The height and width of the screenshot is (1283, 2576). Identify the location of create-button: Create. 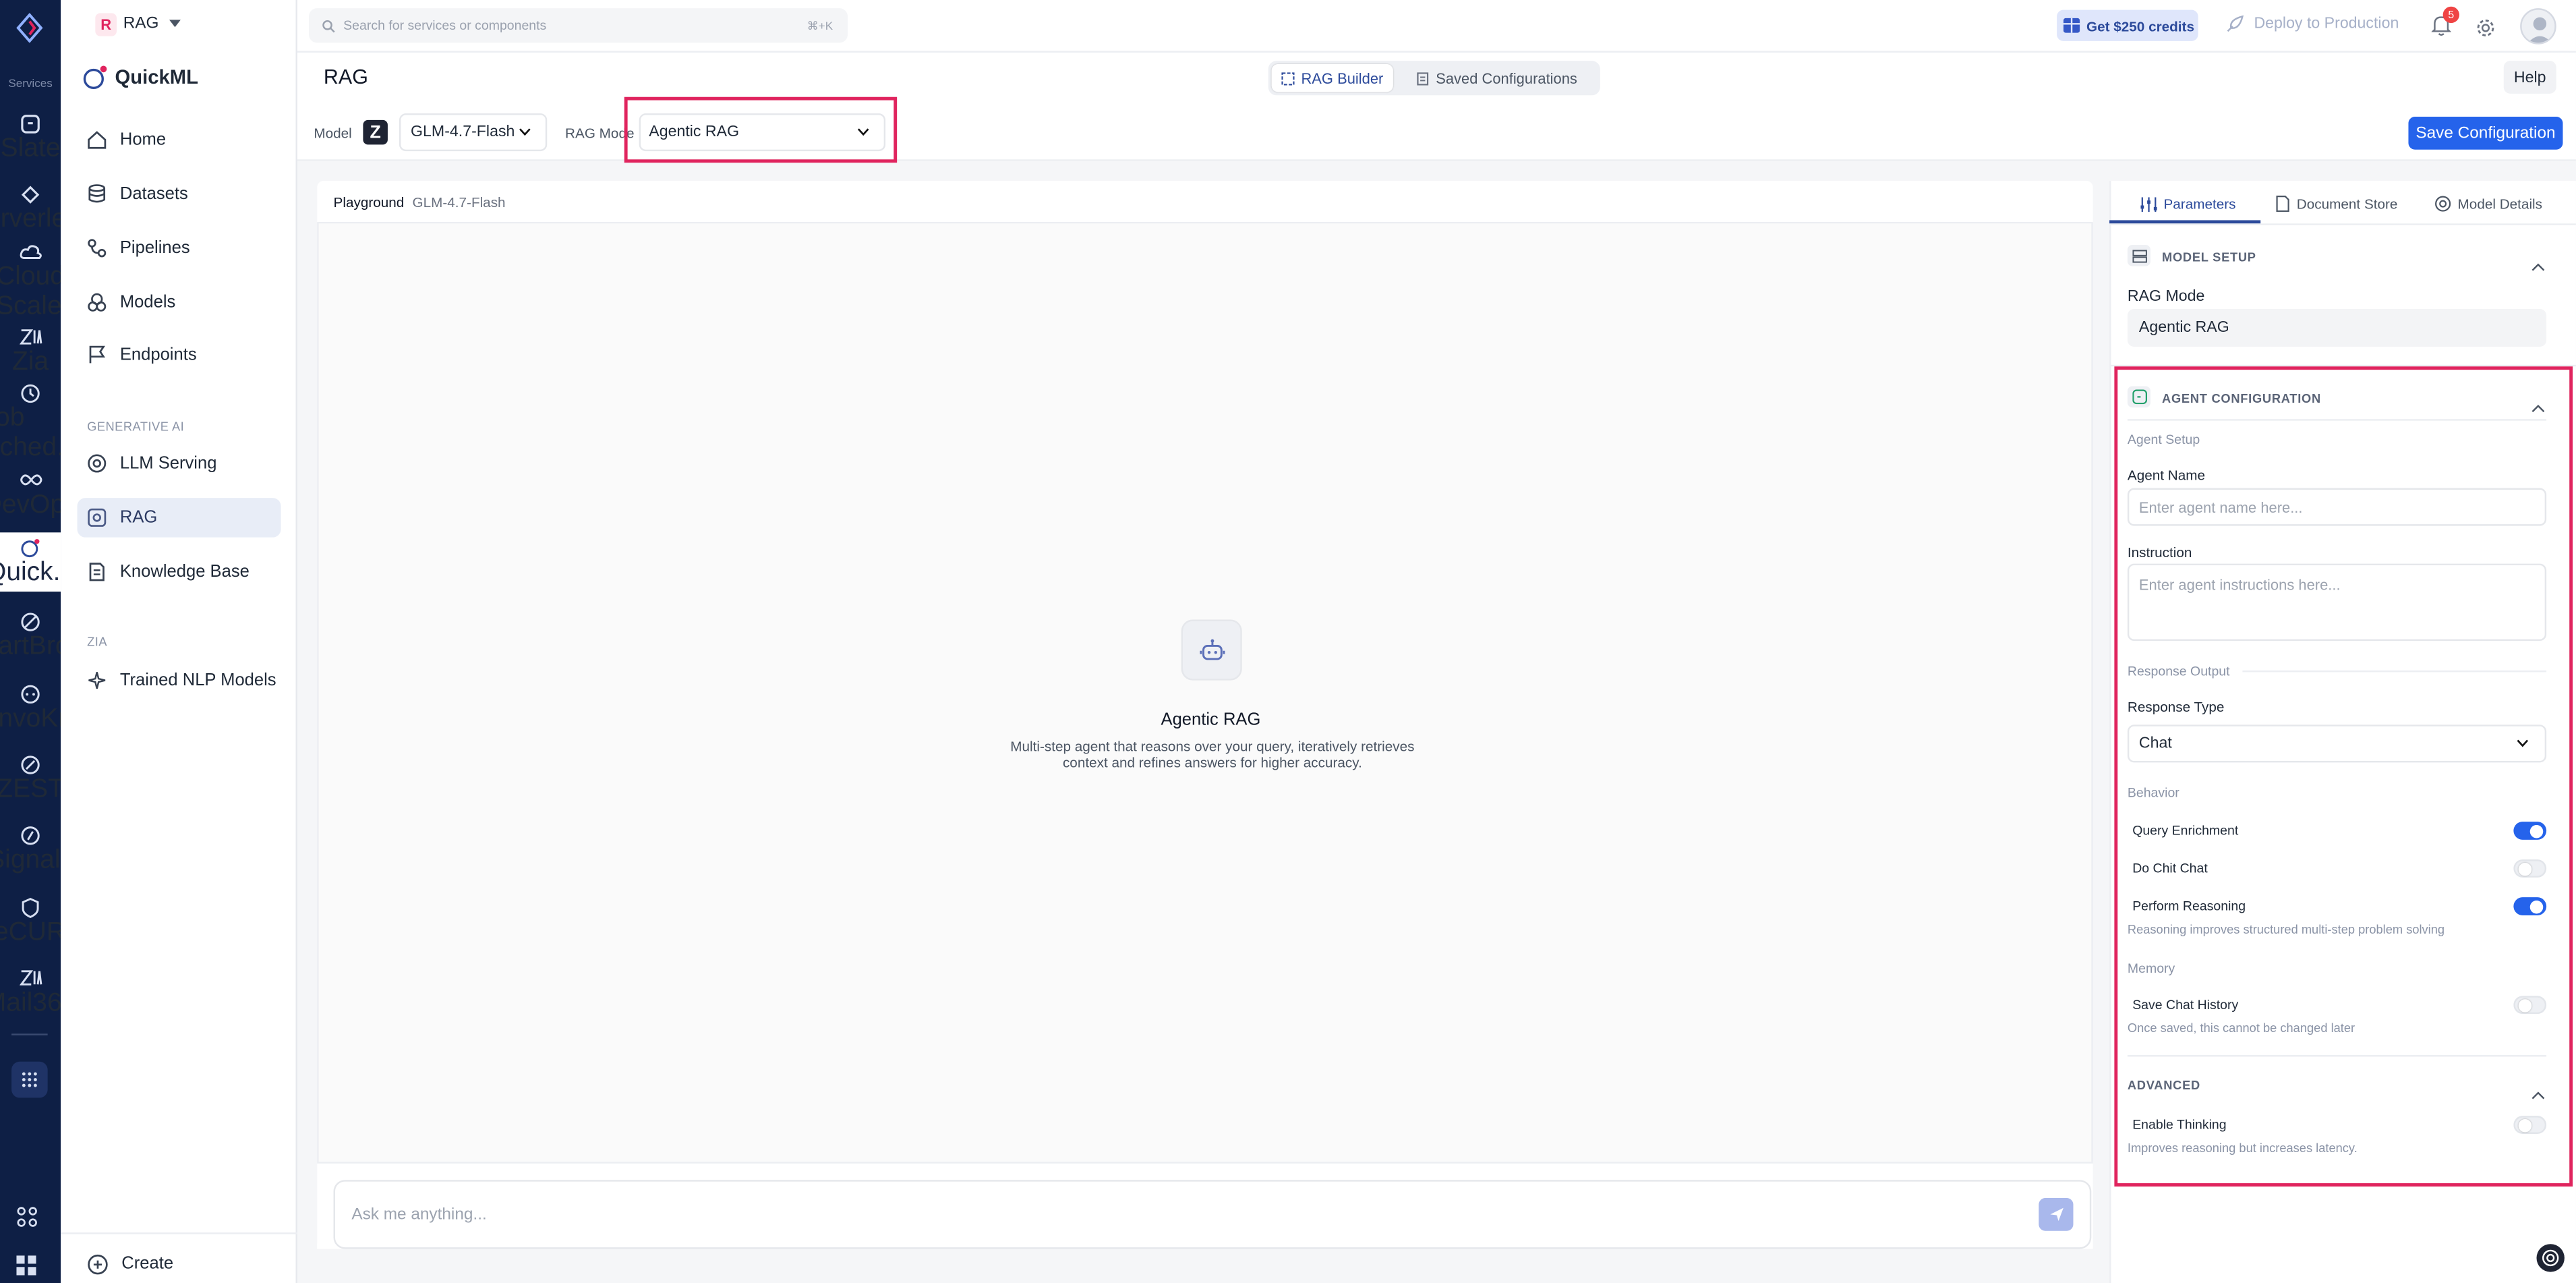
(179, 1263).